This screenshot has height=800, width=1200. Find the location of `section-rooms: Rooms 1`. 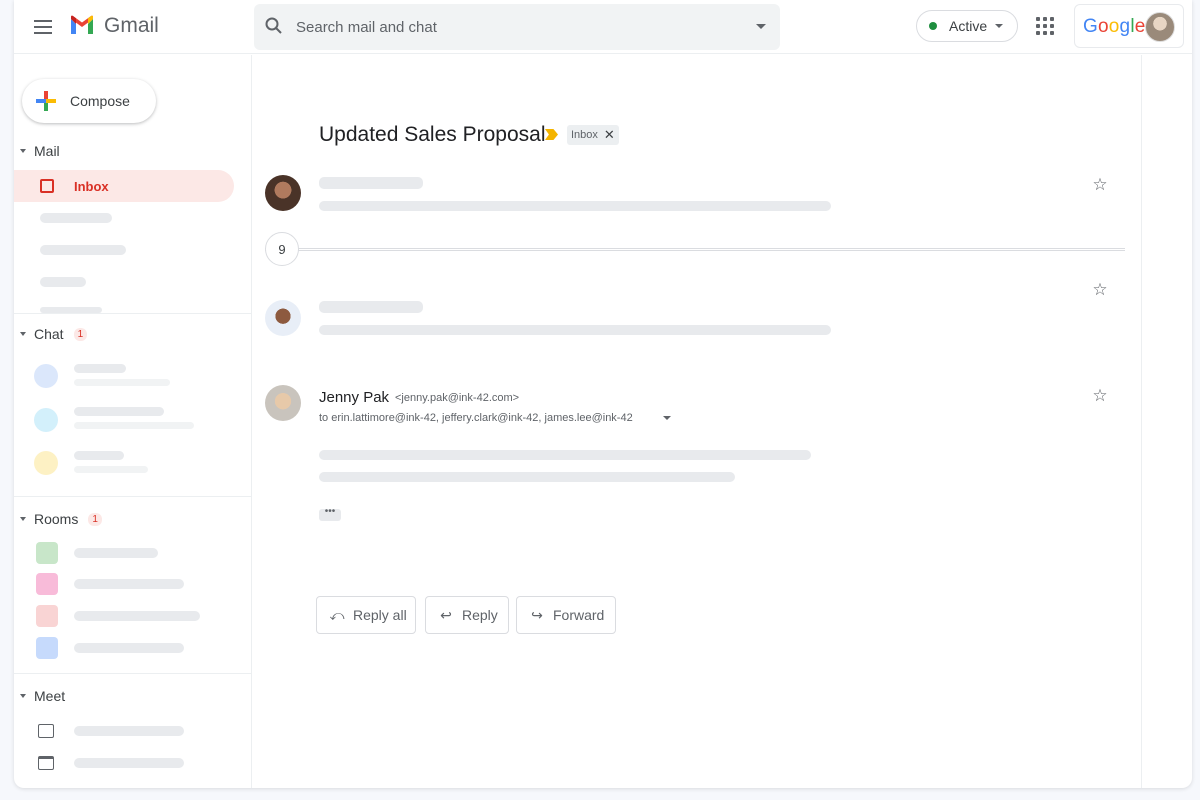

section-rooms: Rooms 1 is located at coordinates (61, 519).